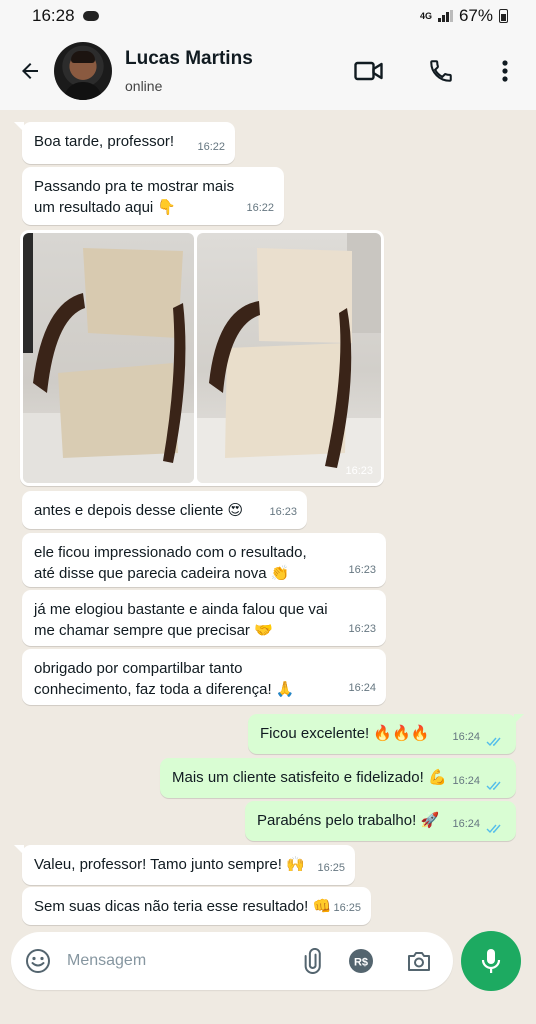 Image resolution: width=536 pixels, height=1024 pixels. I want to click on status-right: 4G 67%, so click(464, 16).